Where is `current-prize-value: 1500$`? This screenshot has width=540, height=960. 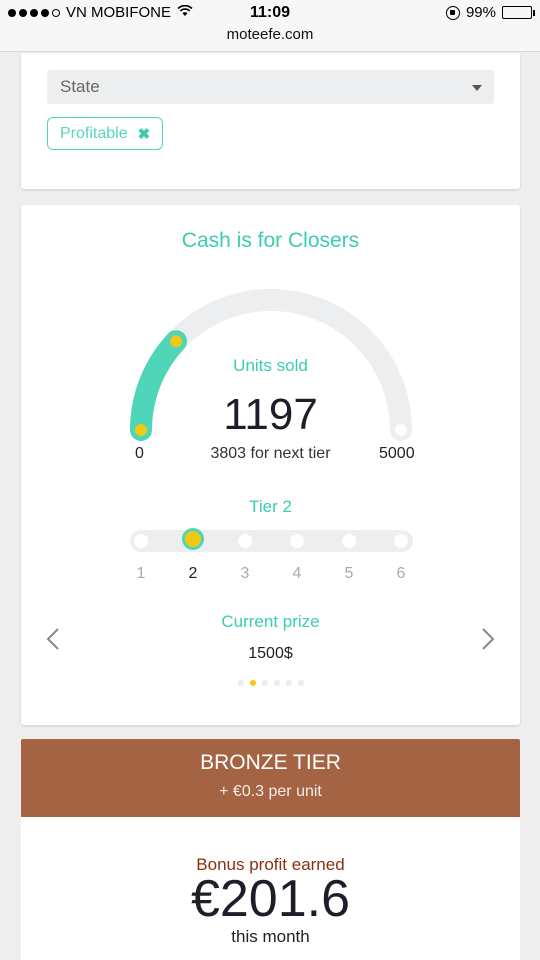 current-prize-value: 1500$ is located at coordinates (270, 653).